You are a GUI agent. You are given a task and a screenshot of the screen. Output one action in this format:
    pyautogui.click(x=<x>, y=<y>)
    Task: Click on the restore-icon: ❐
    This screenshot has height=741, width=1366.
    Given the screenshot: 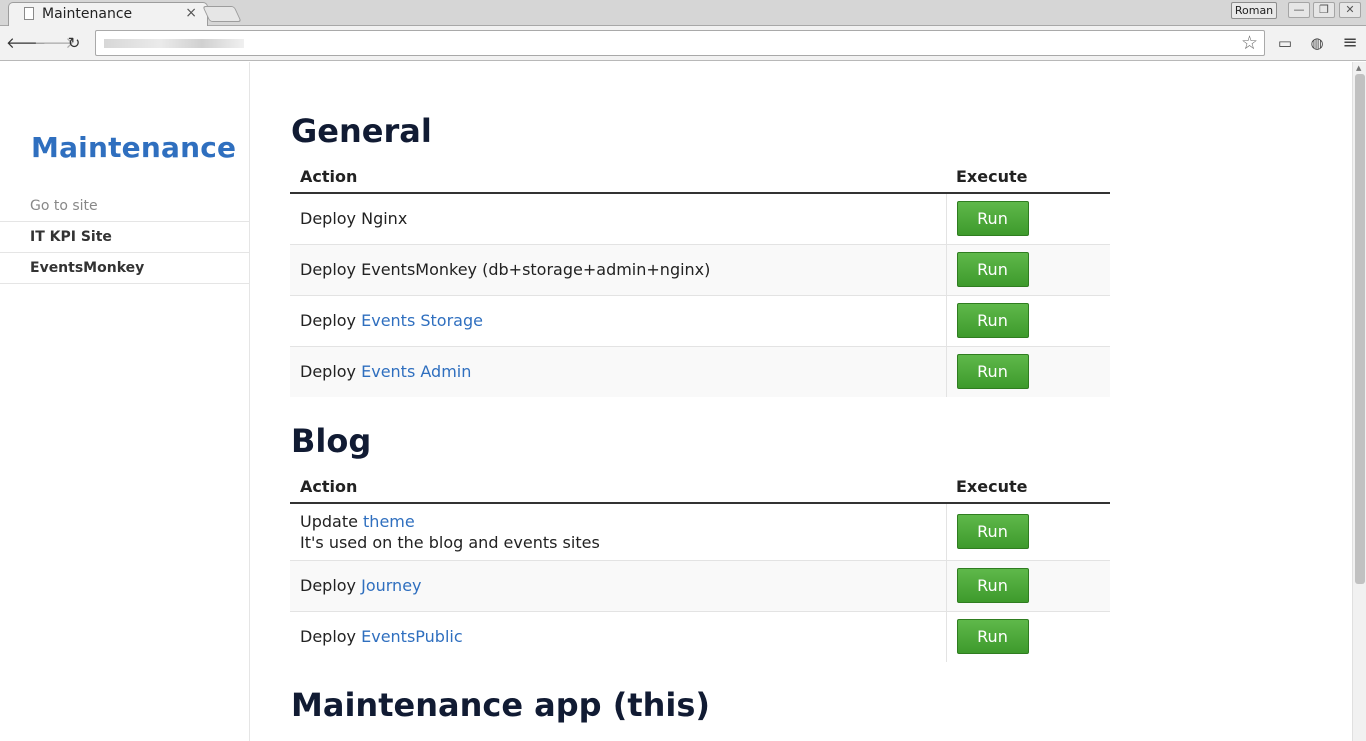 What is the action you would take?
    pyautogui.click(x=1324, y=10)
    